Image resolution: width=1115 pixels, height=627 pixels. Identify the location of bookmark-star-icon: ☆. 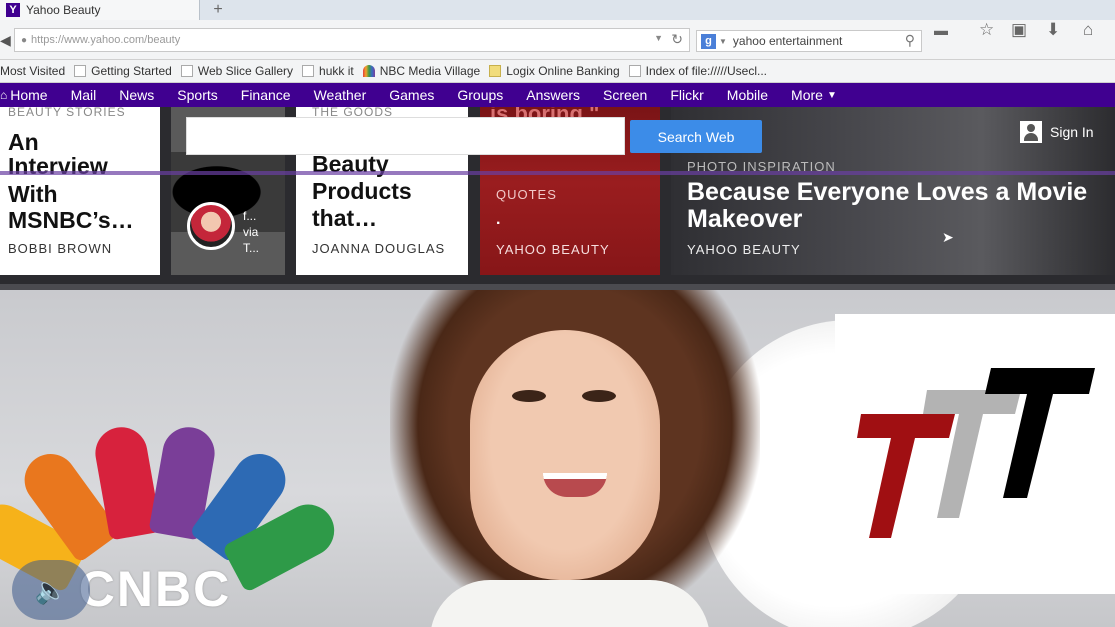
(986, 30).